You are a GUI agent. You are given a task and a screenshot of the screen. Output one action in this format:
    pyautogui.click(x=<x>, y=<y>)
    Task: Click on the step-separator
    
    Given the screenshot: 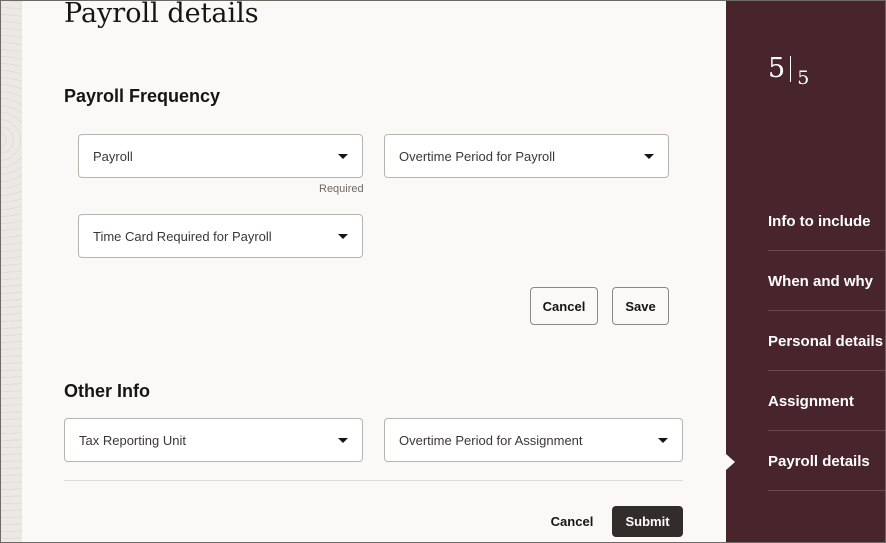 What is the action you would take?
    pyautogui.click(x=791, y=69)
    